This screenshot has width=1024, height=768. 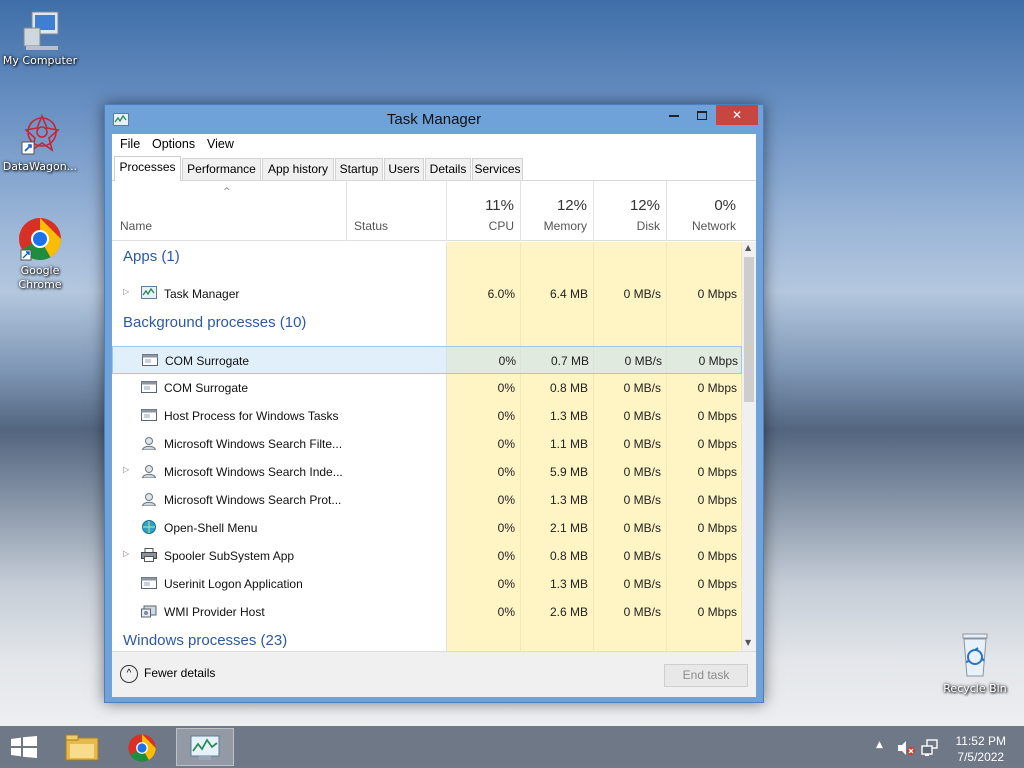 I want to click on desktop-icon-label: My Computer, so click(x=40, y=60).